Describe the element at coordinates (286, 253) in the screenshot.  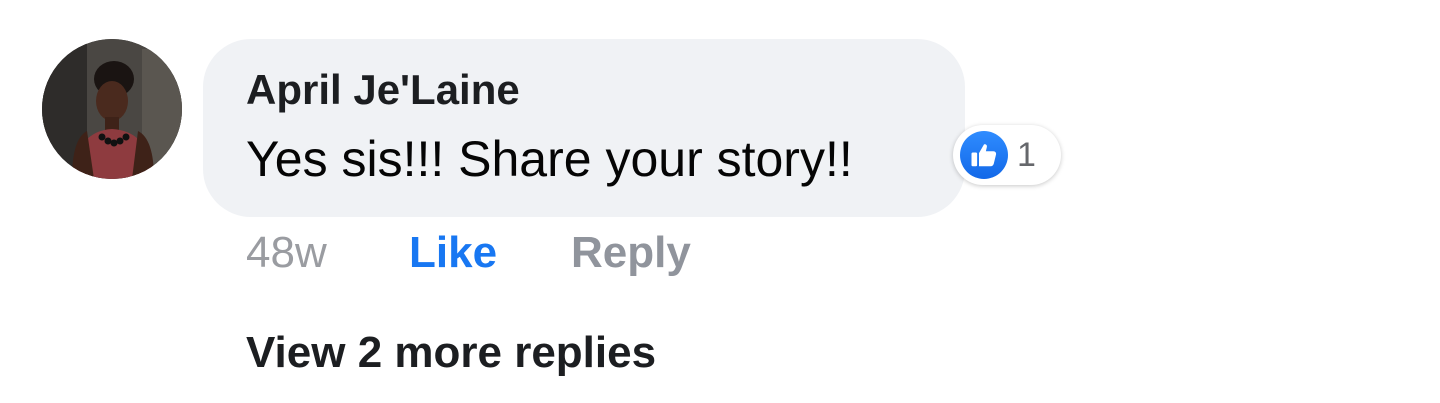
I see `comment-timestamp: 48w` at that location.